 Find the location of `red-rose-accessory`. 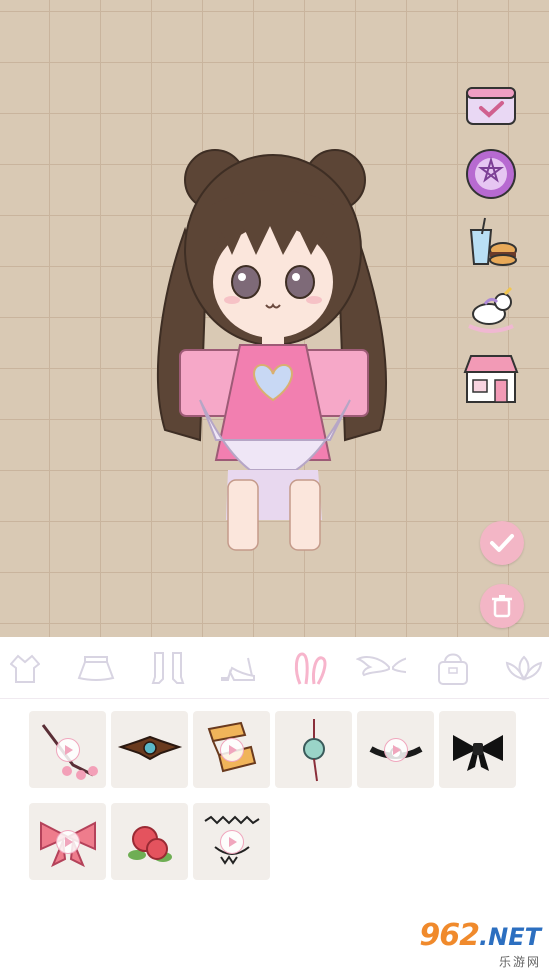

red-rose-accessory is located at coordinates (149, 841).